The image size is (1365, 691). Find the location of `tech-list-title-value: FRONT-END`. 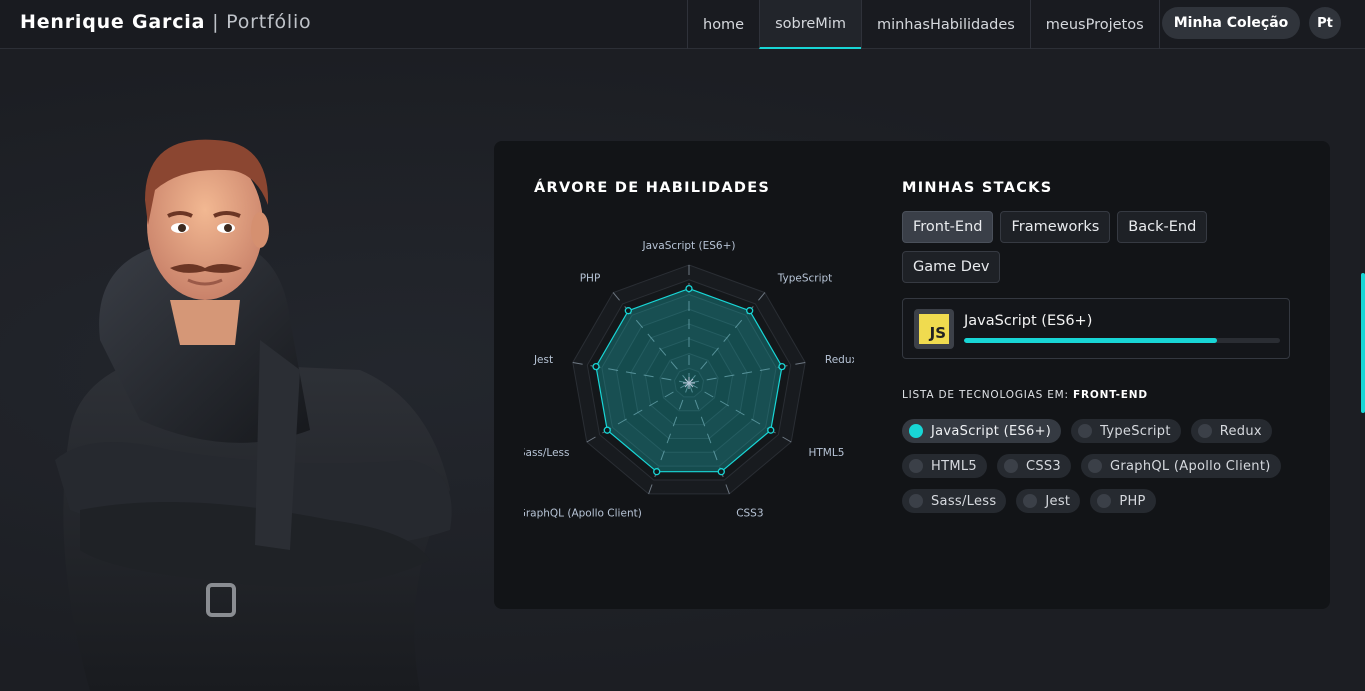

tech-list-title-value: FRONT-END is located at coordinates (1110, 395).